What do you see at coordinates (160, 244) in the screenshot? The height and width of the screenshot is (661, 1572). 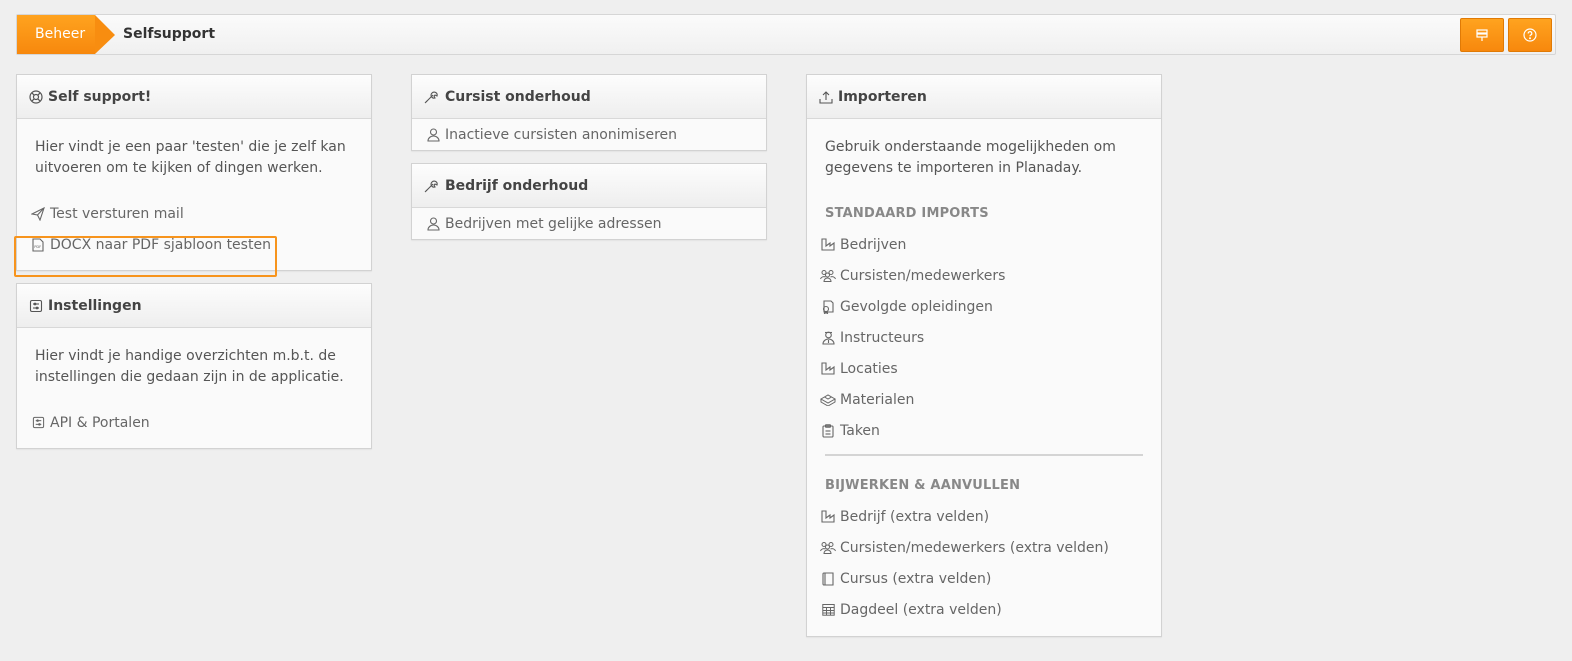 I see `link-label: DOCX naar PDF sjabloon testen` at bounding box center [160, 244].